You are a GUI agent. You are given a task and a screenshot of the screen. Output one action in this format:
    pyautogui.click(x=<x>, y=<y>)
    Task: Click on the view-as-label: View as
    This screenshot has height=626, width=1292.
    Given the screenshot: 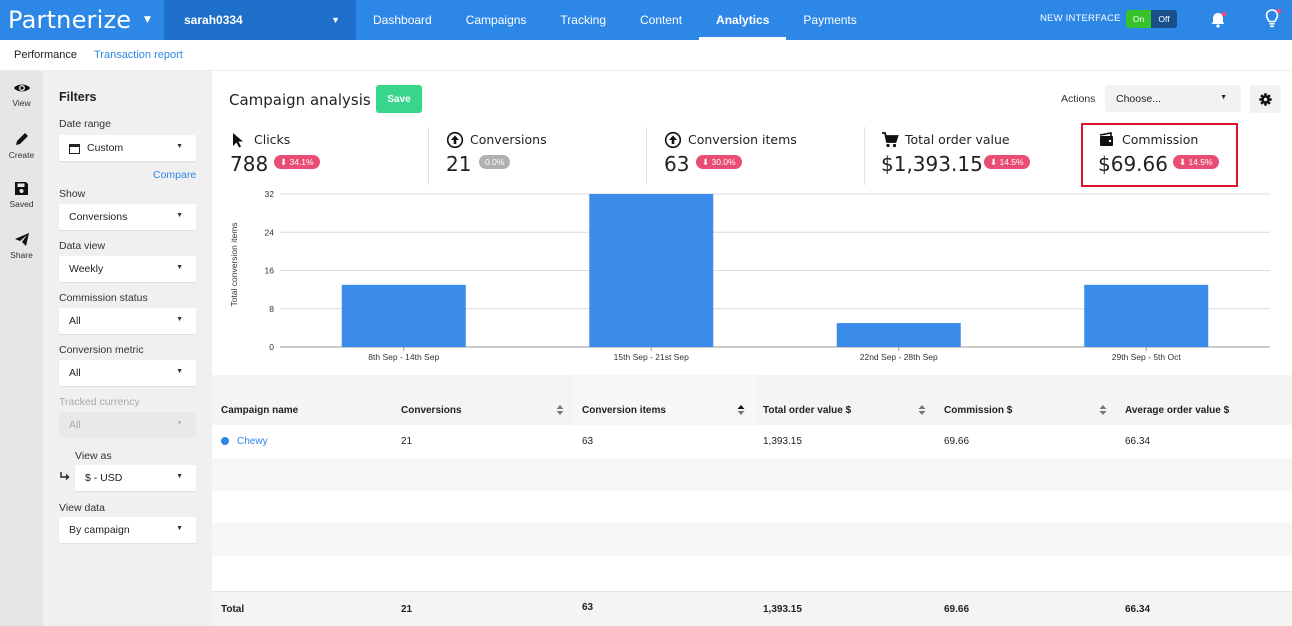 What is the action you would take?
    pyautogui.click(x=93, y=456)
    